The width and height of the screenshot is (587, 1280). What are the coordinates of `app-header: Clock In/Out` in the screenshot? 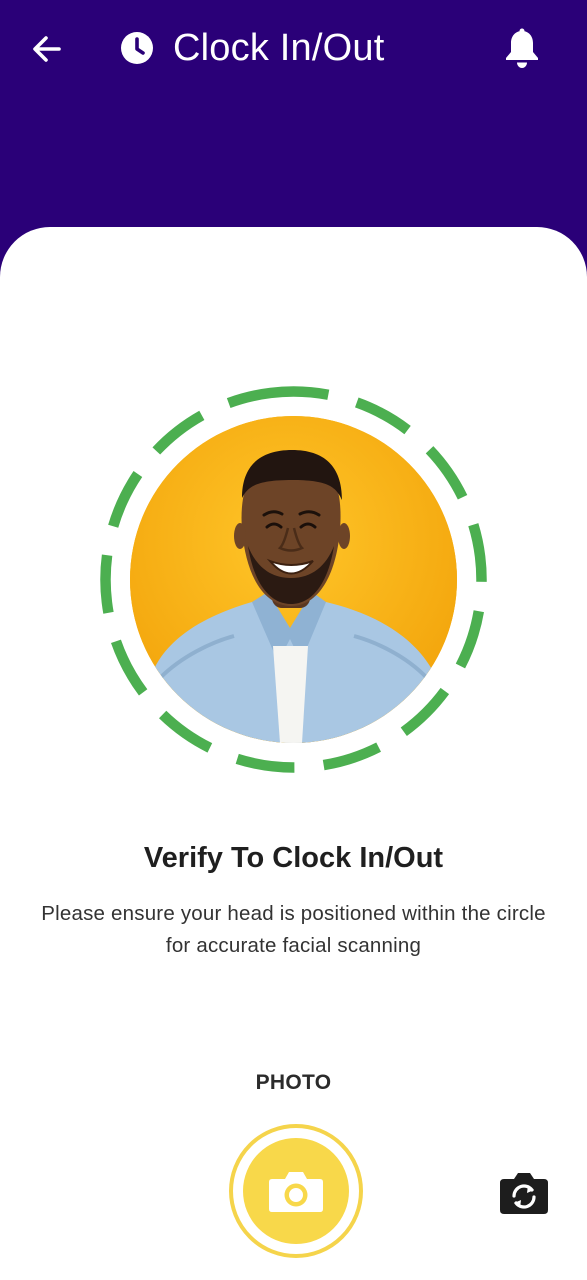 It's located at (293, 50).